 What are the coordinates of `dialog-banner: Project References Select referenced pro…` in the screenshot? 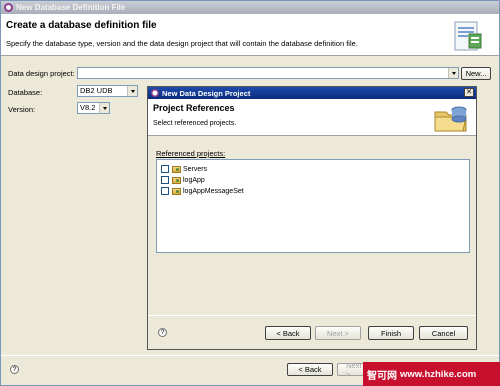 It's located at (312, 117).